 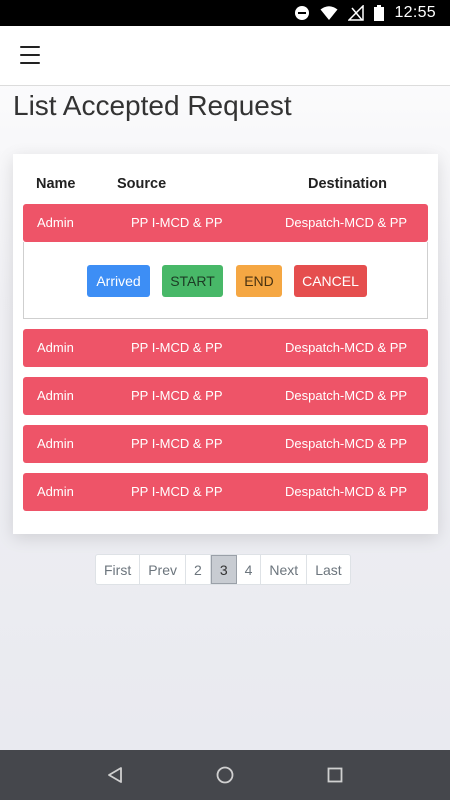 What do you see at coordinates (249, 569) in the screenshot?
I see `page-number: 4` at bounding box center [249, 569].